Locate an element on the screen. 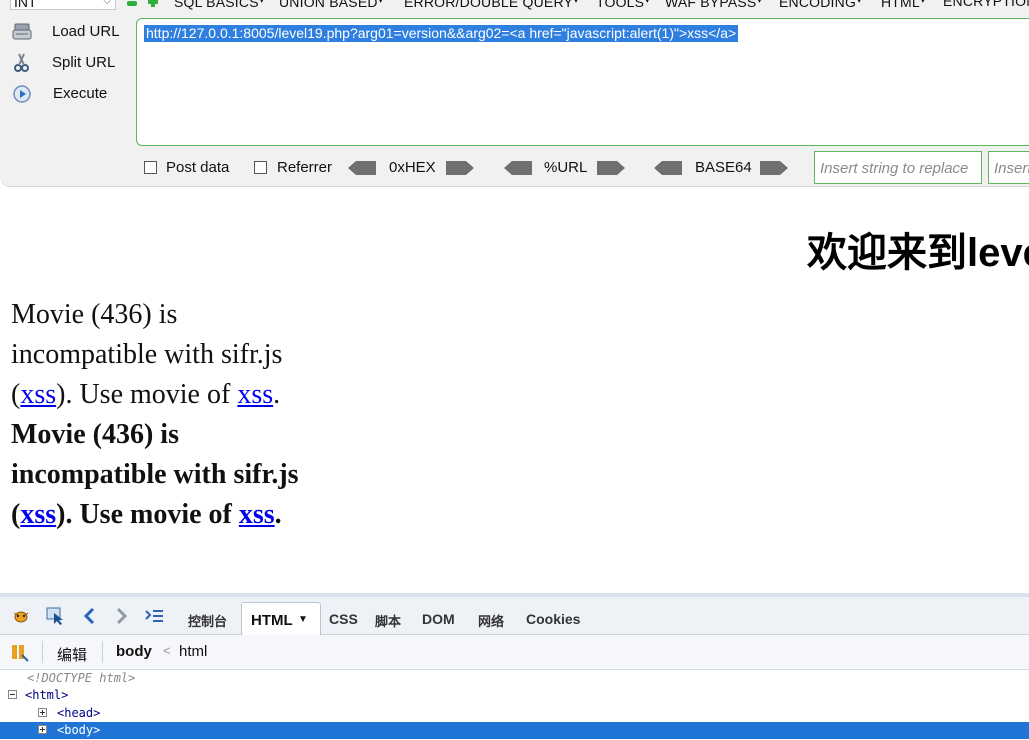 This screenshot has height=740, width=1029. menu-label: ENCODING is located at coordinates (818, 5).